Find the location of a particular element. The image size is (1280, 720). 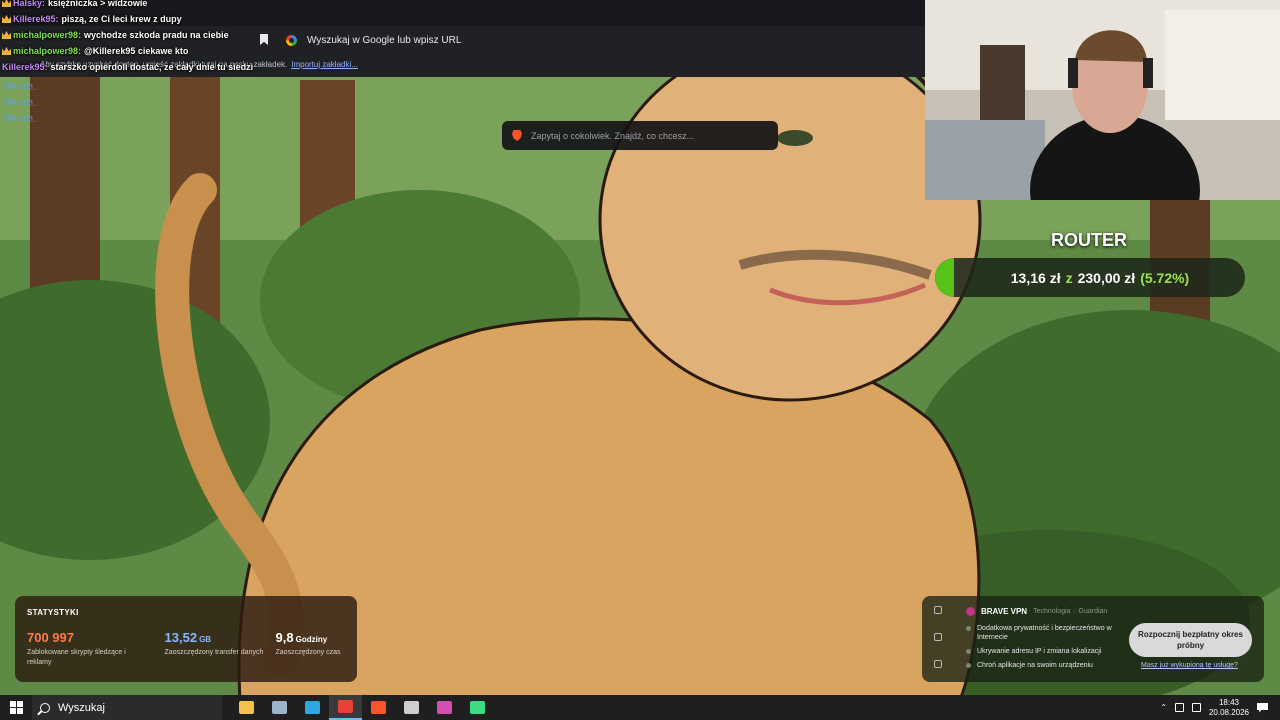

folder-icon is located at coordinates (246, 707).